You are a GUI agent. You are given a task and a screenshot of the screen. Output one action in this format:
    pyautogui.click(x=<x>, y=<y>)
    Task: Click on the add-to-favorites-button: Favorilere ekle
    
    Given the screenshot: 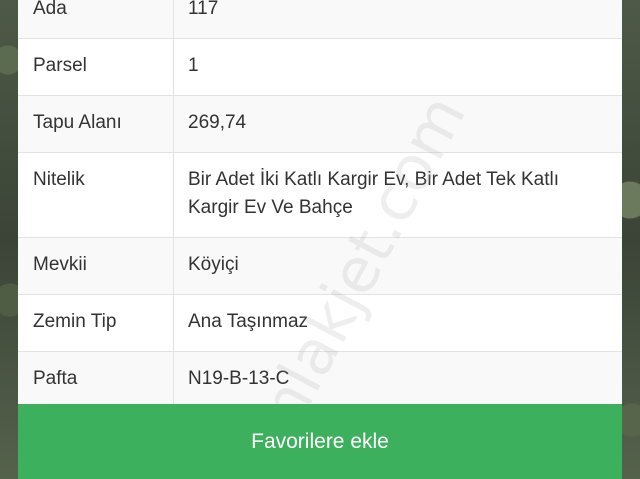 What is the action you would take?
    pyautogui.click(x=320, y=441)
    